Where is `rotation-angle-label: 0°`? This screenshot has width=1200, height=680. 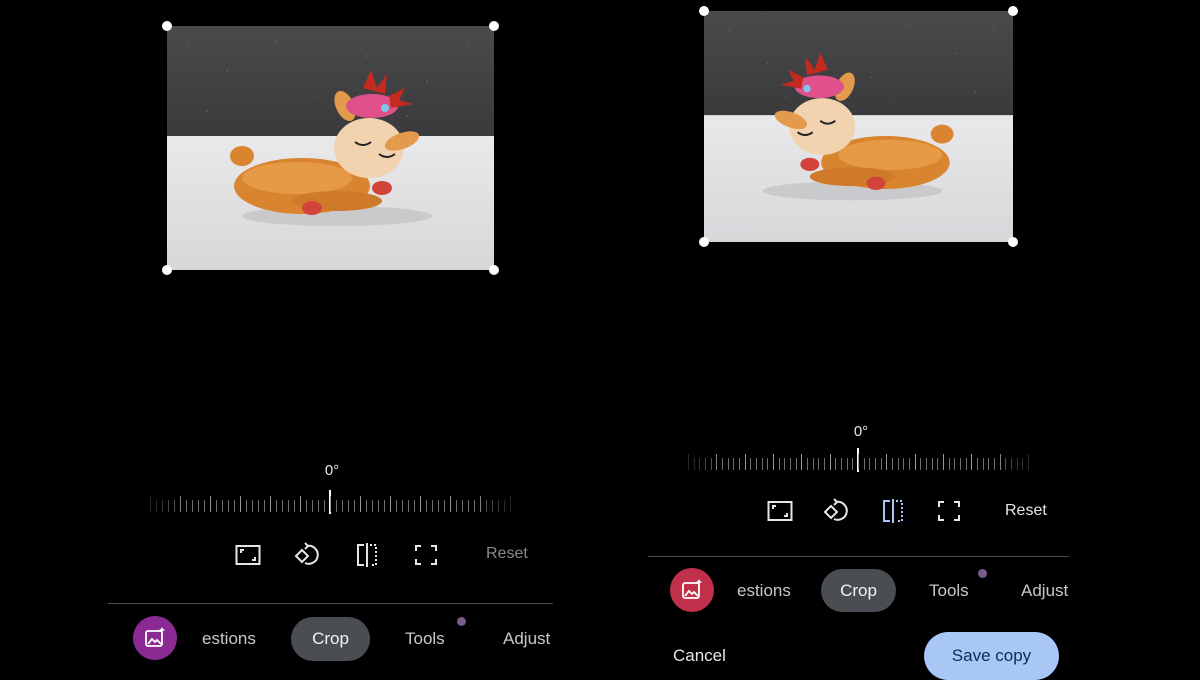
rotation-angle-label: 0° is located at coordinates (861, 431).